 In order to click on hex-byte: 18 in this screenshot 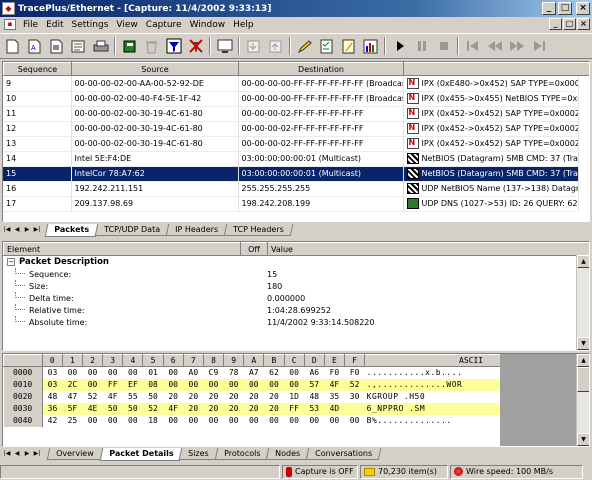, I will do `click(153, 421)`.